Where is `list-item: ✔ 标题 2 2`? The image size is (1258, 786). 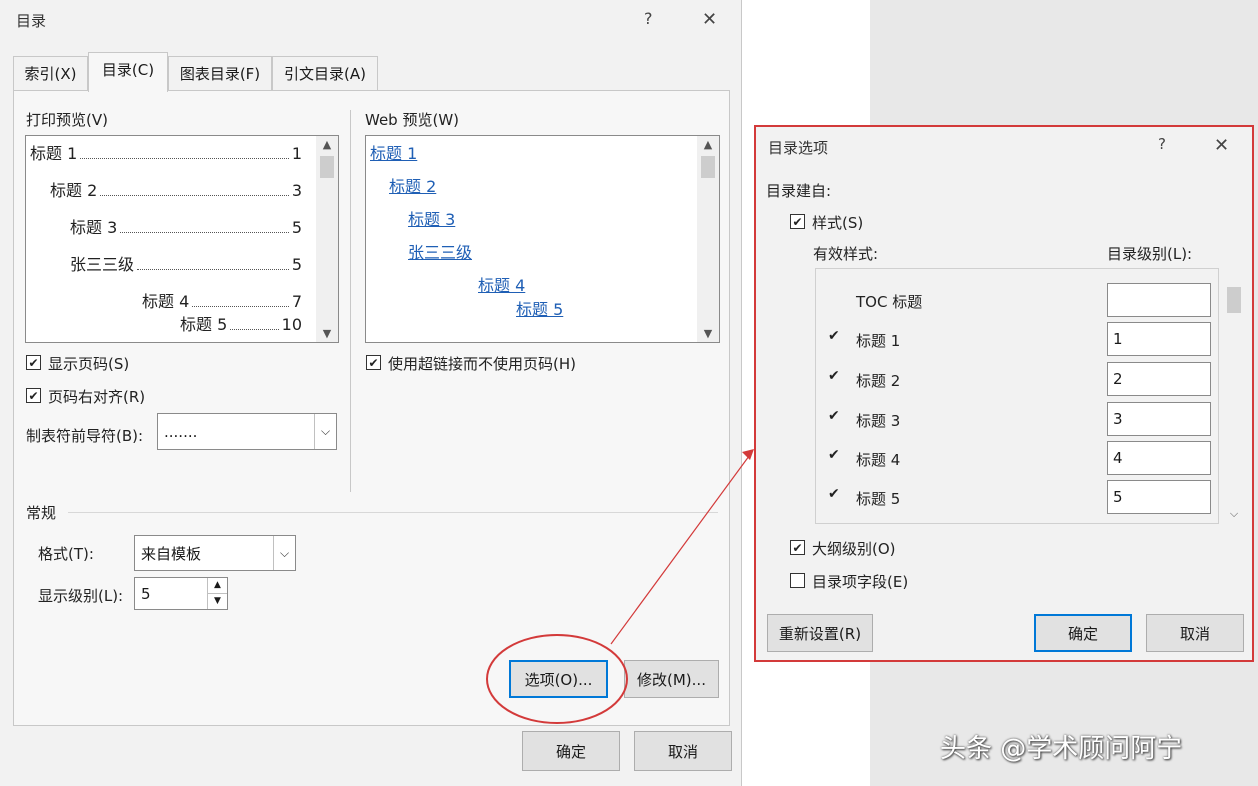 list-item: ✔ 标题 2 2 is located at coordinates (1017, 380).